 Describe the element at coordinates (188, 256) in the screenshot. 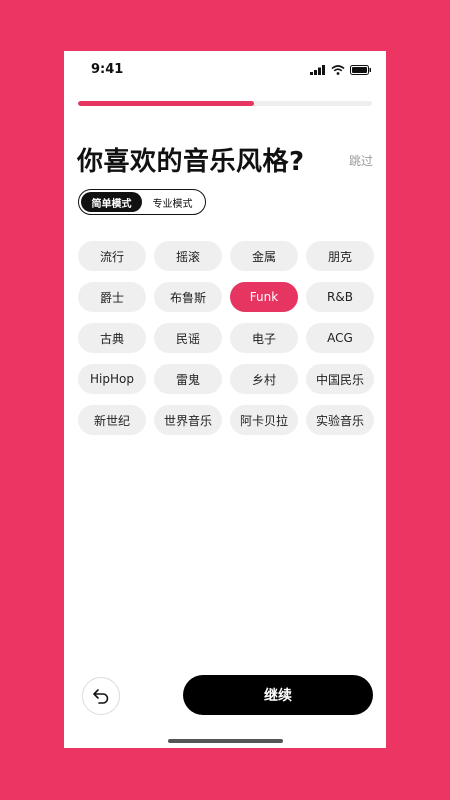

I see `genre-tag: 摇滚` at that location.